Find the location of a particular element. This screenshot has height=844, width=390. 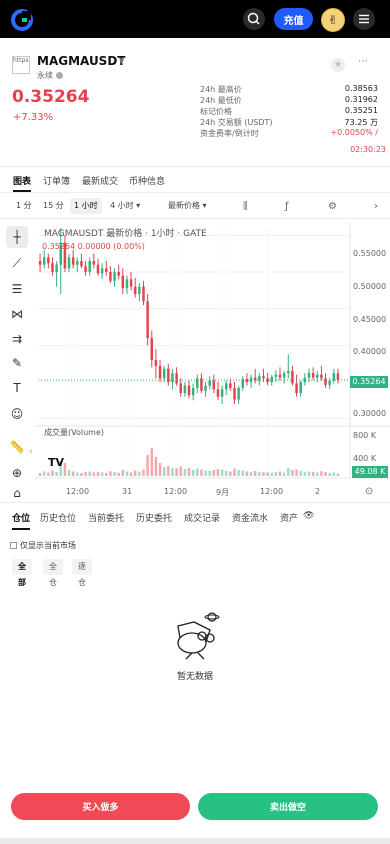

brand-logo-icon is located at coordinates (22, 20).